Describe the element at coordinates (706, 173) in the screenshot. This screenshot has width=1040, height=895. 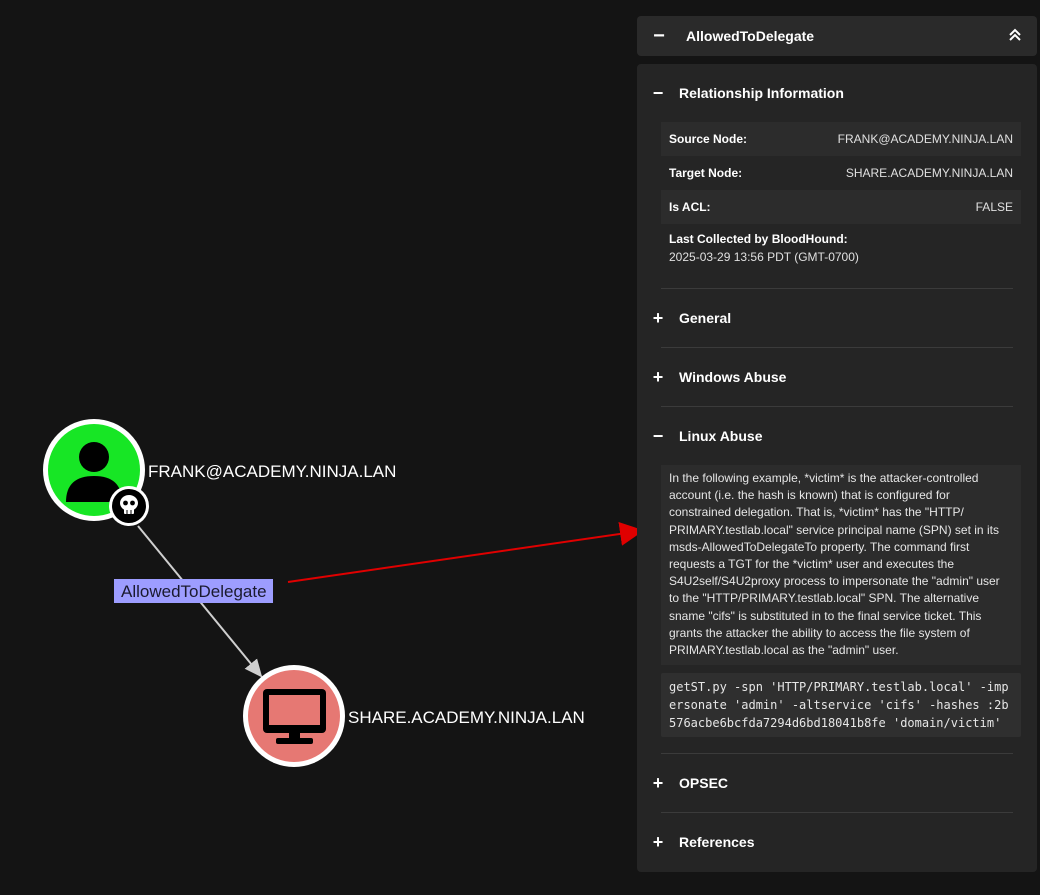
I see `info-key: Target Node:` at that location.